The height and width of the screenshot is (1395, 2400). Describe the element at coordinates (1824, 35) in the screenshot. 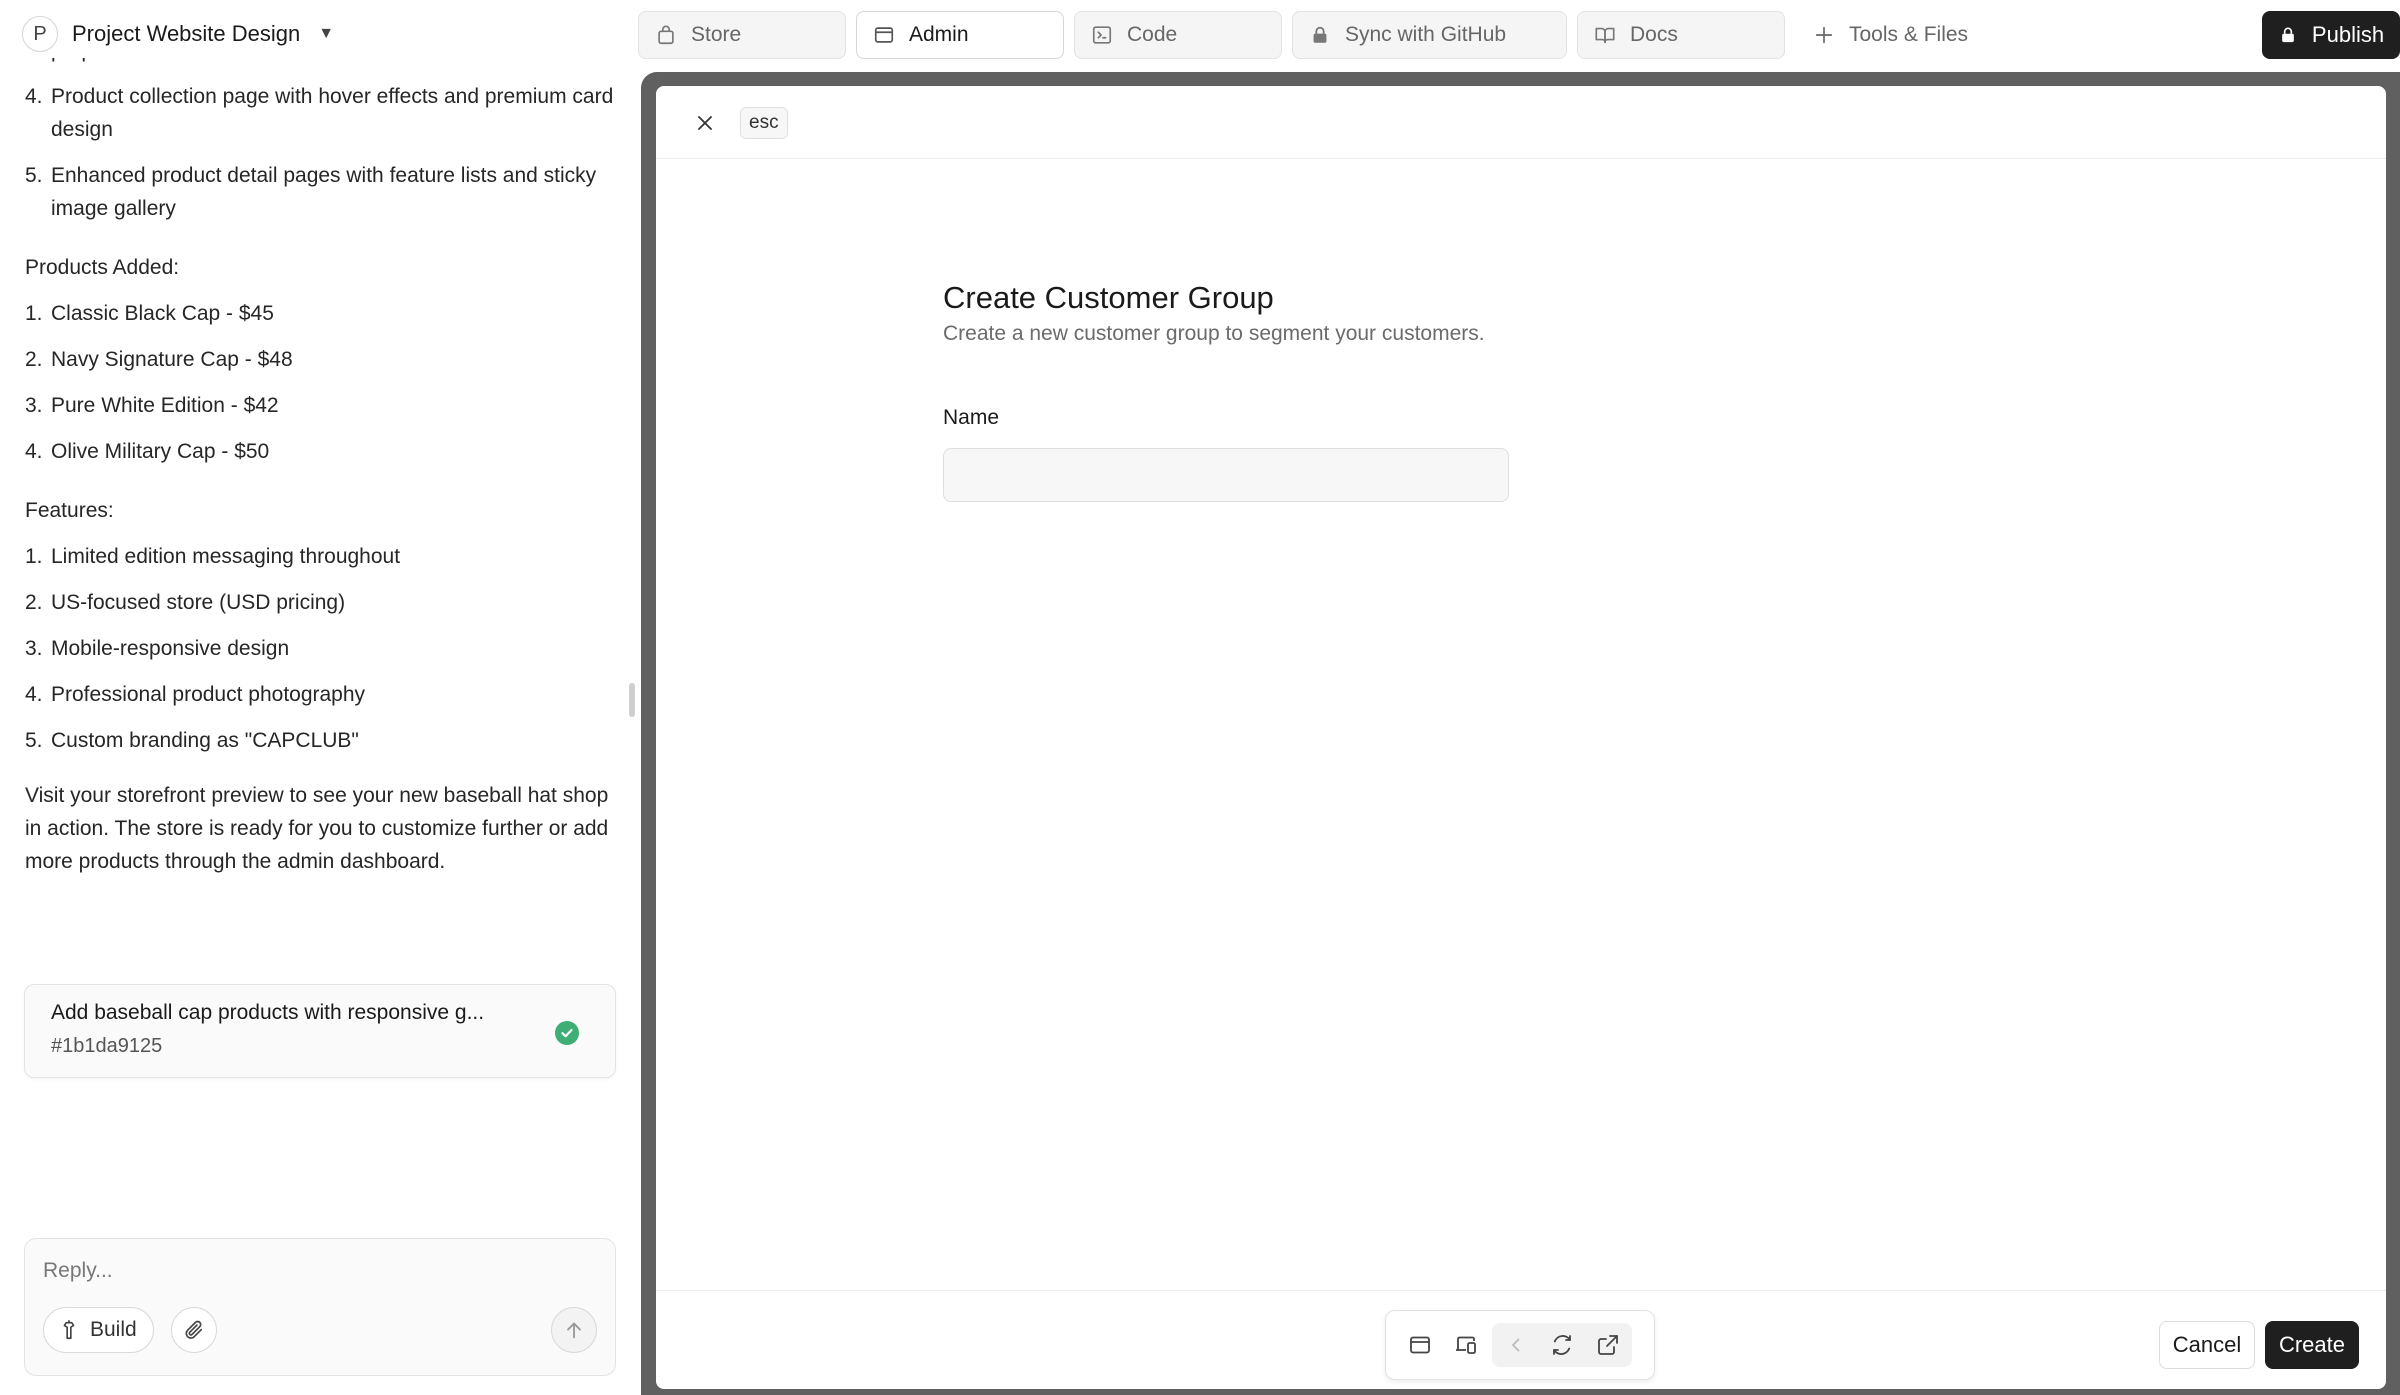

I see `plus-icon` at that location.